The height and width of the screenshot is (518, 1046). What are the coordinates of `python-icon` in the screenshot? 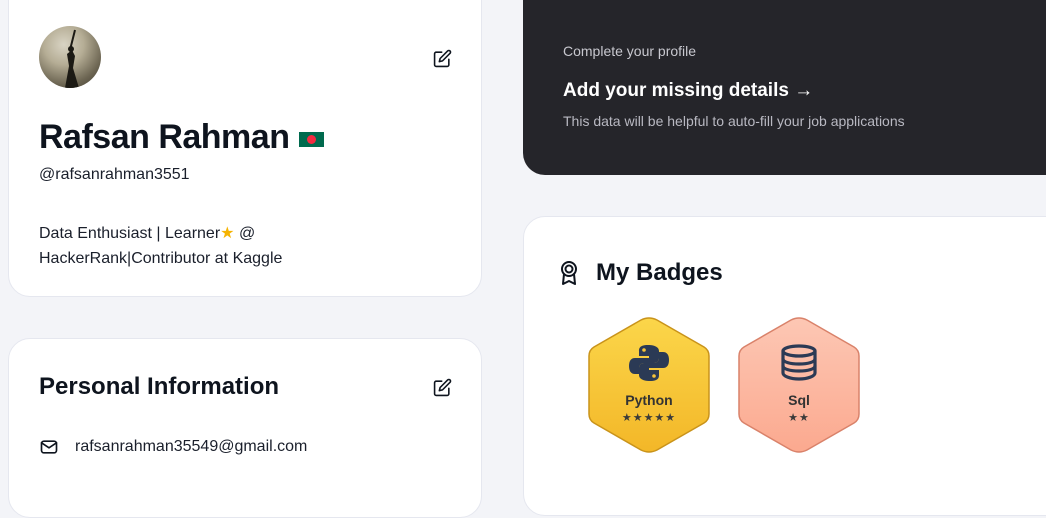 It's located at (649, 363).